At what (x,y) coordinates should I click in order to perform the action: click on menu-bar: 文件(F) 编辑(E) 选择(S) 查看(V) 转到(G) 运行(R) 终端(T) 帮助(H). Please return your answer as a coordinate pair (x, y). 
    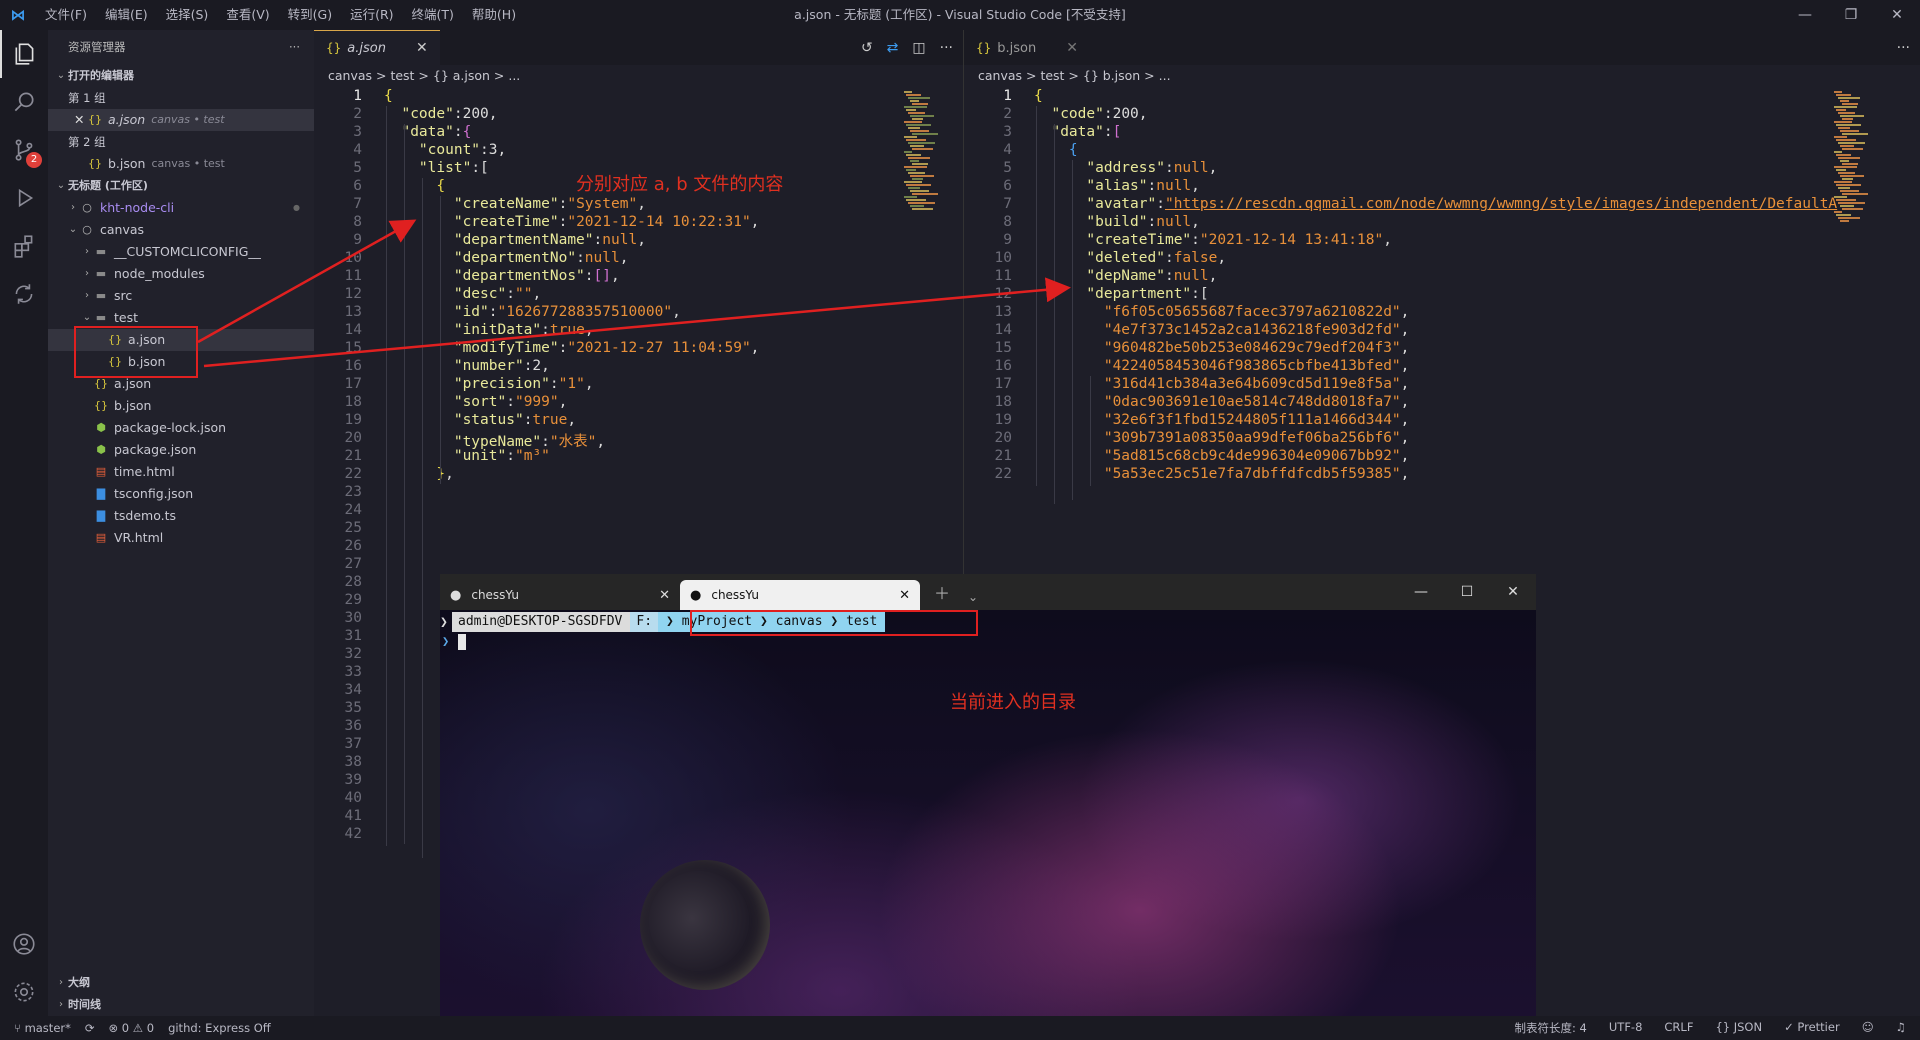
    Looking at the image, I should click on (280, 15).